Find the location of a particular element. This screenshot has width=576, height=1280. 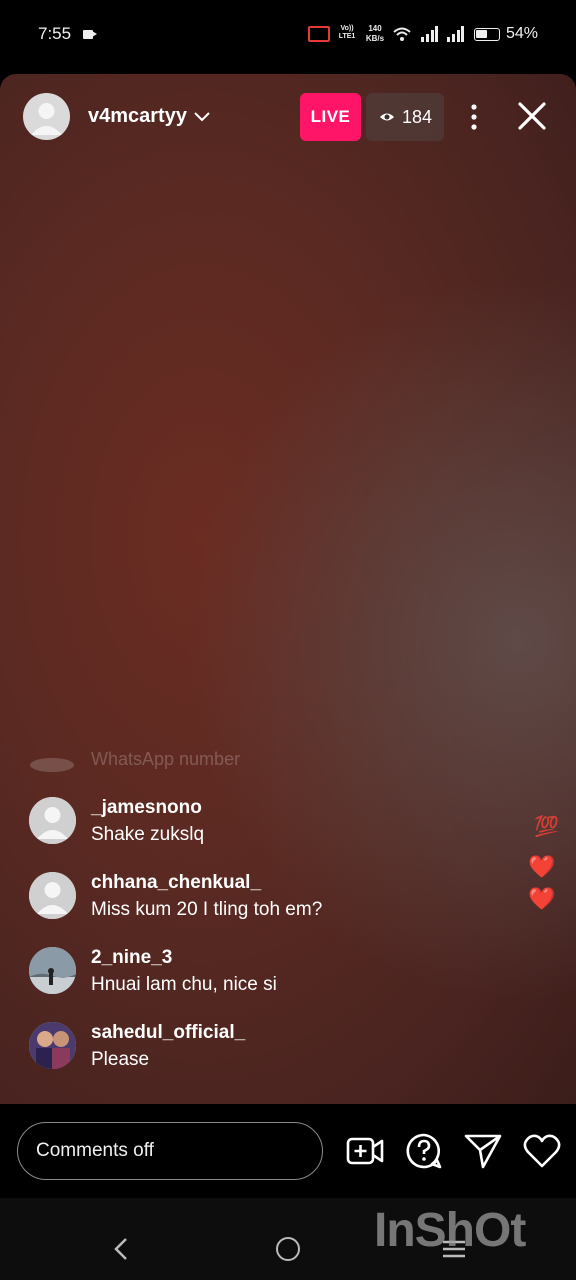

video-record-icon is located at coordinates (90, 34).